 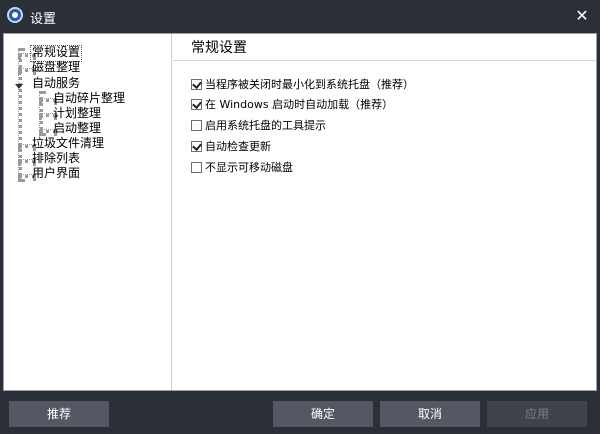 I want to click on apply-button: 应用, so click(x=537, y=414).